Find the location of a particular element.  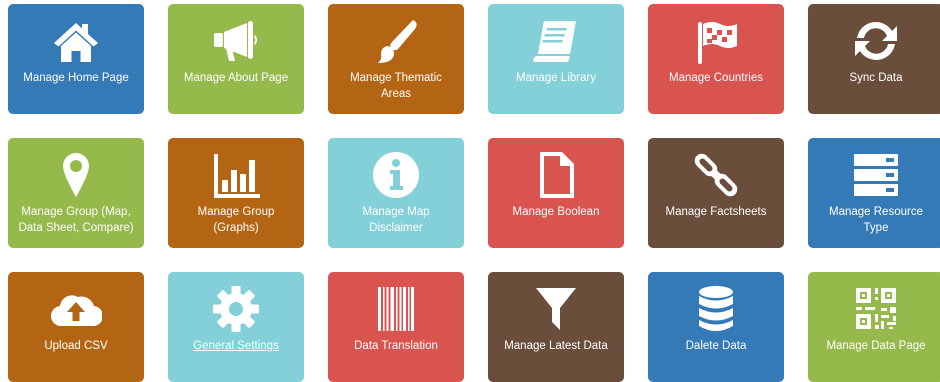

tile-label: Dalete Data is located at coordinates (716, 346).